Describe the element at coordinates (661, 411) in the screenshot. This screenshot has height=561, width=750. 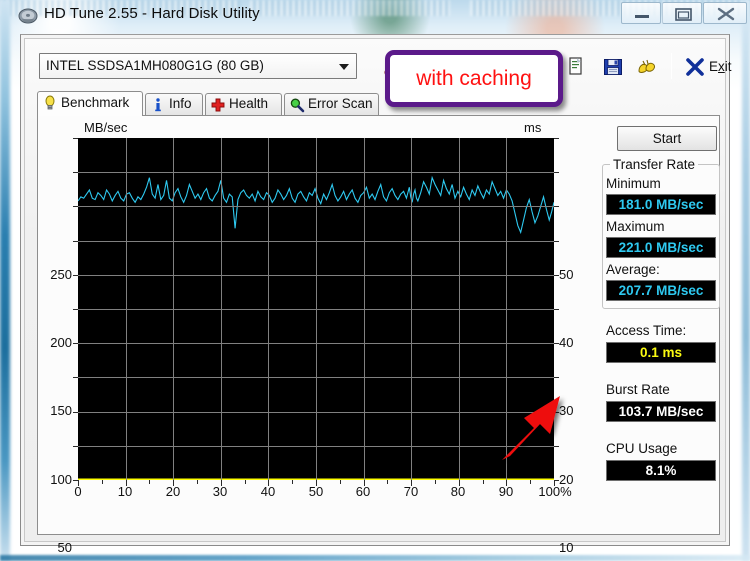
I see `burst-rate-value: 103.7 MB/sec` at that location.